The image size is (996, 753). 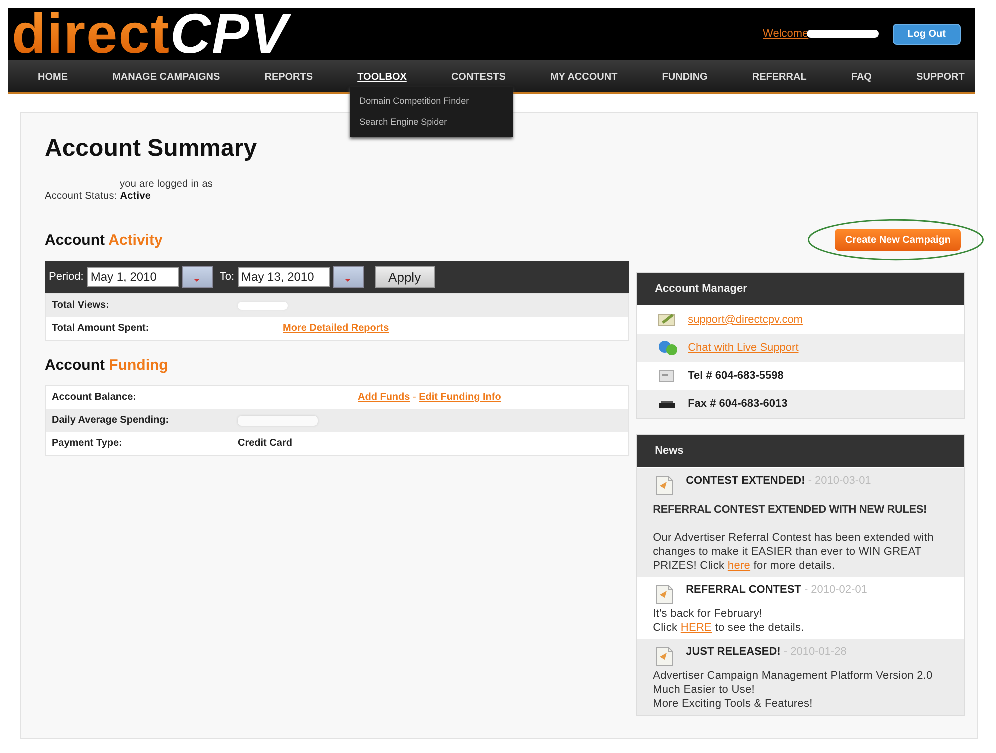 I want to click on panel-header: News, so click(x=800, y=451).